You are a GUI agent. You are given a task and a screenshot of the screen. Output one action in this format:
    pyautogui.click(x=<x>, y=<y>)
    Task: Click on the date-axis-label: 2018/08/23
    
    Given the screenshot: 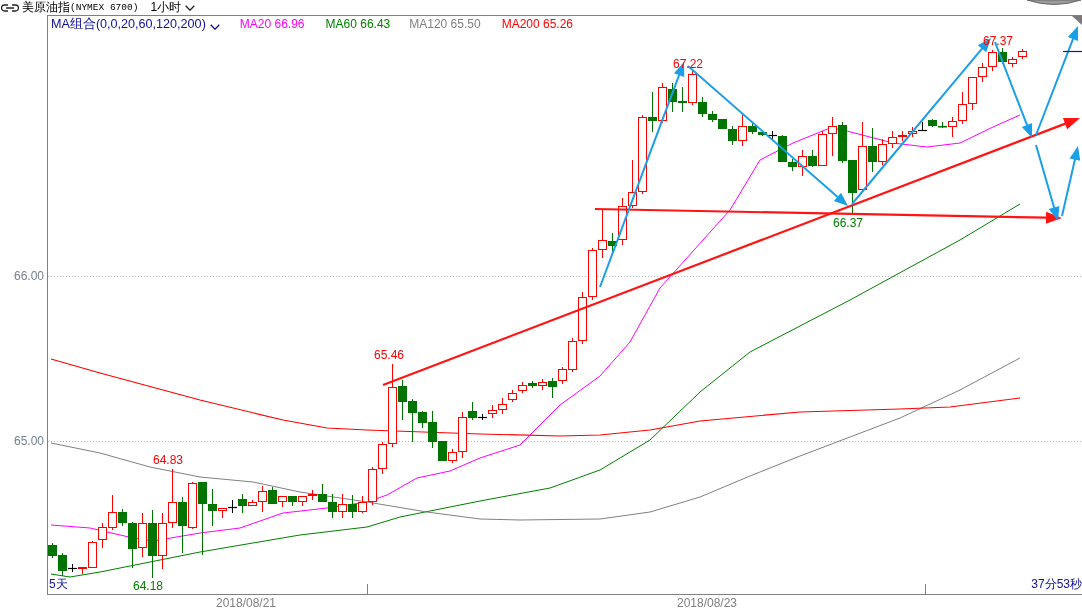 What is the action you would take?
    pyautogui.click(x=707, y=603)
    